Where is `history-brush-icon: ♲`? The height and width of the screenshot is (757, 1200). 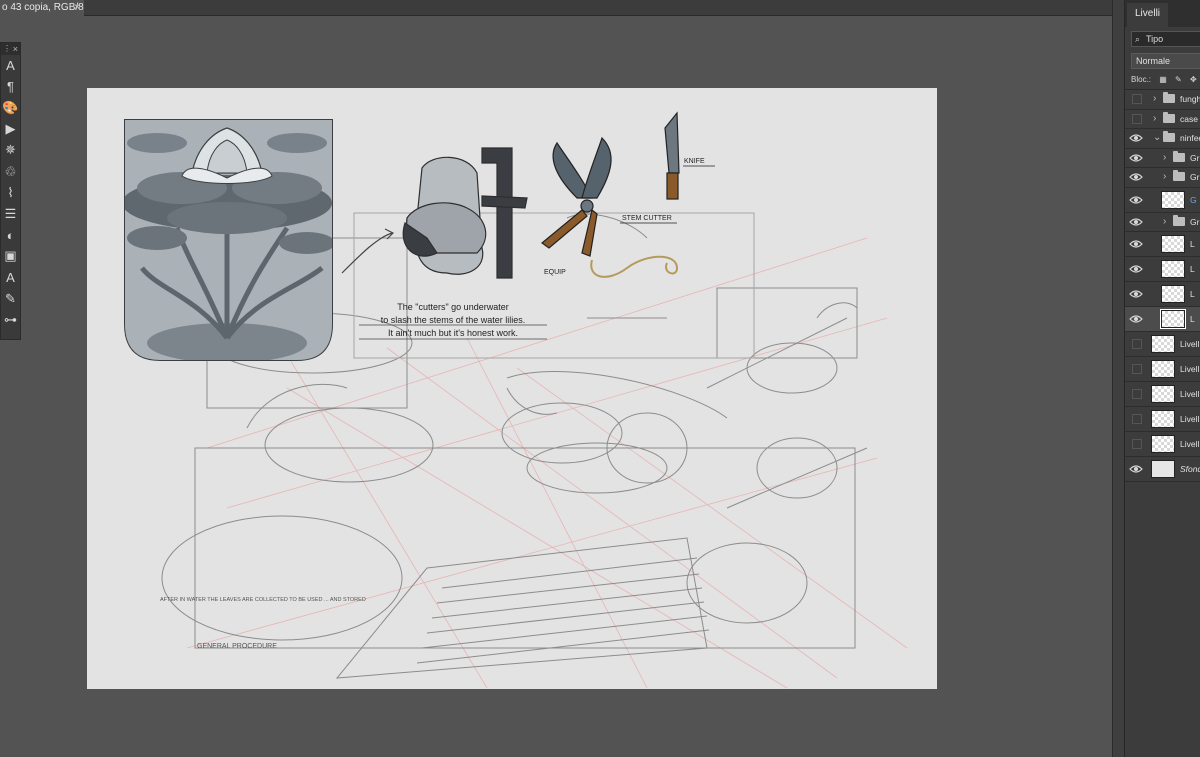 history-brush-icon: ♲ is located at coordinates (10, 171).